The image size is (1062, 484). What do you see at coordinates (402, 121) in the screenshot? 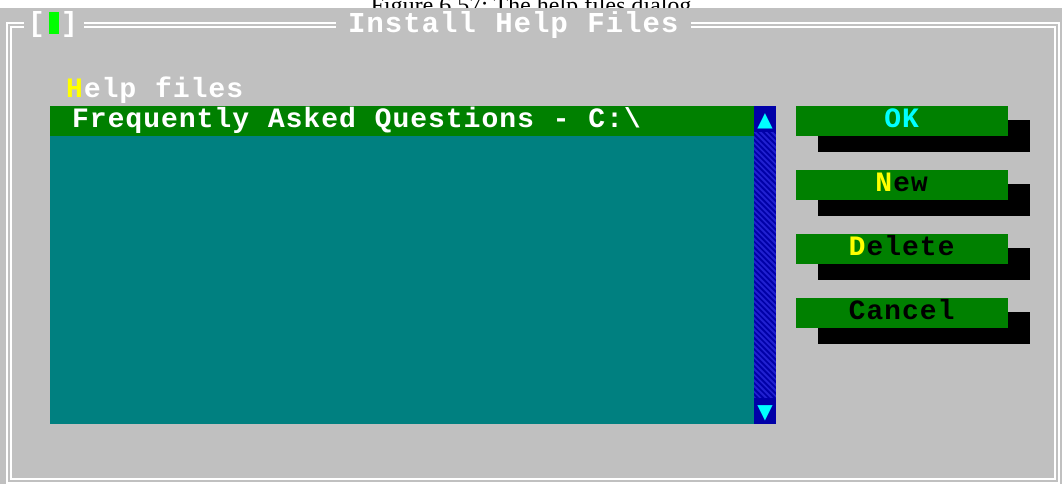
I see `list-item: Frequently Asked Questions - C:\` at bounding box center [402, 121].